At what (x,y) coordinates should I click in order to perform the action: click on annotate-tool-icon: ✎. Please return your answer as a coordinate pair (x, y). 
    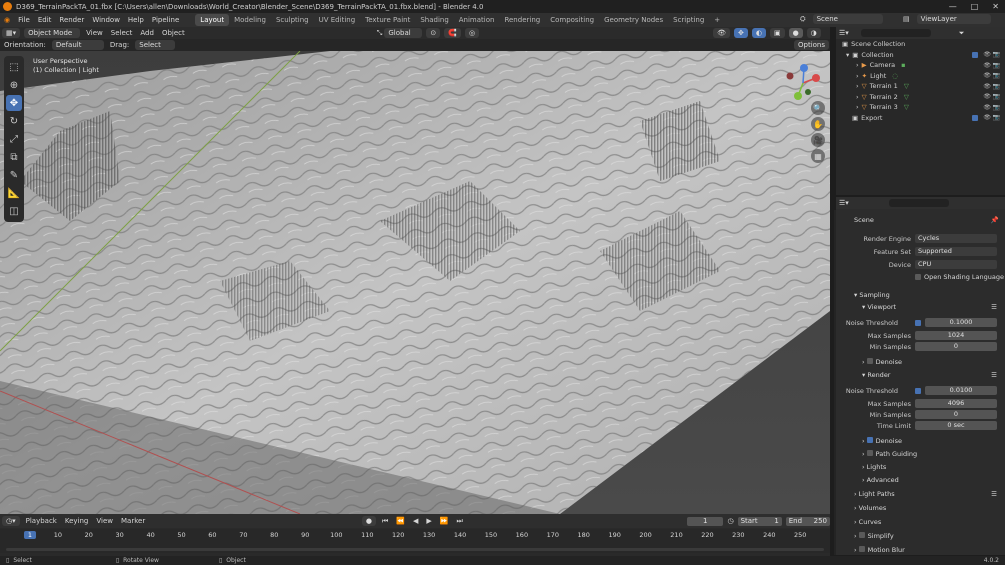
    Looking at the image, I should click on (14, 175).